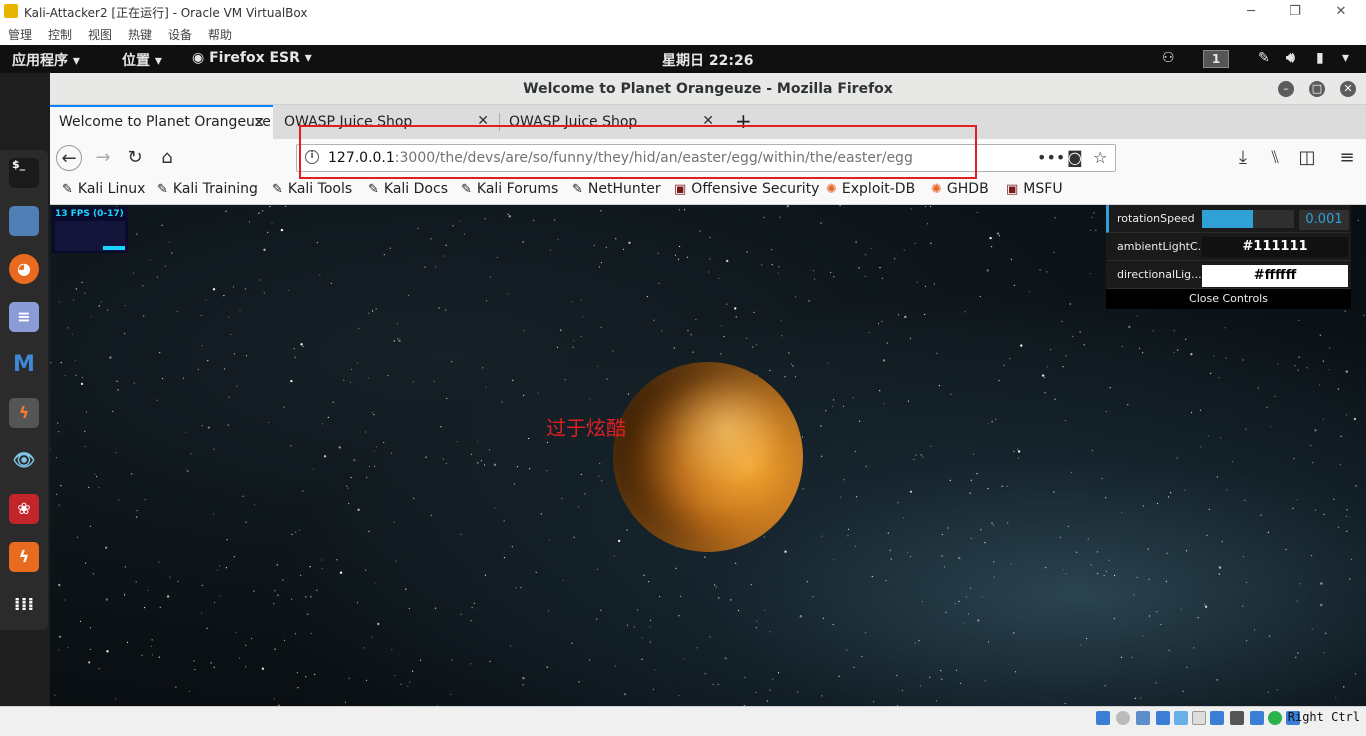  Describe the element at coordinates (1075, 157) in the screenshot. I see `pocket-icon: ◙` at that location.